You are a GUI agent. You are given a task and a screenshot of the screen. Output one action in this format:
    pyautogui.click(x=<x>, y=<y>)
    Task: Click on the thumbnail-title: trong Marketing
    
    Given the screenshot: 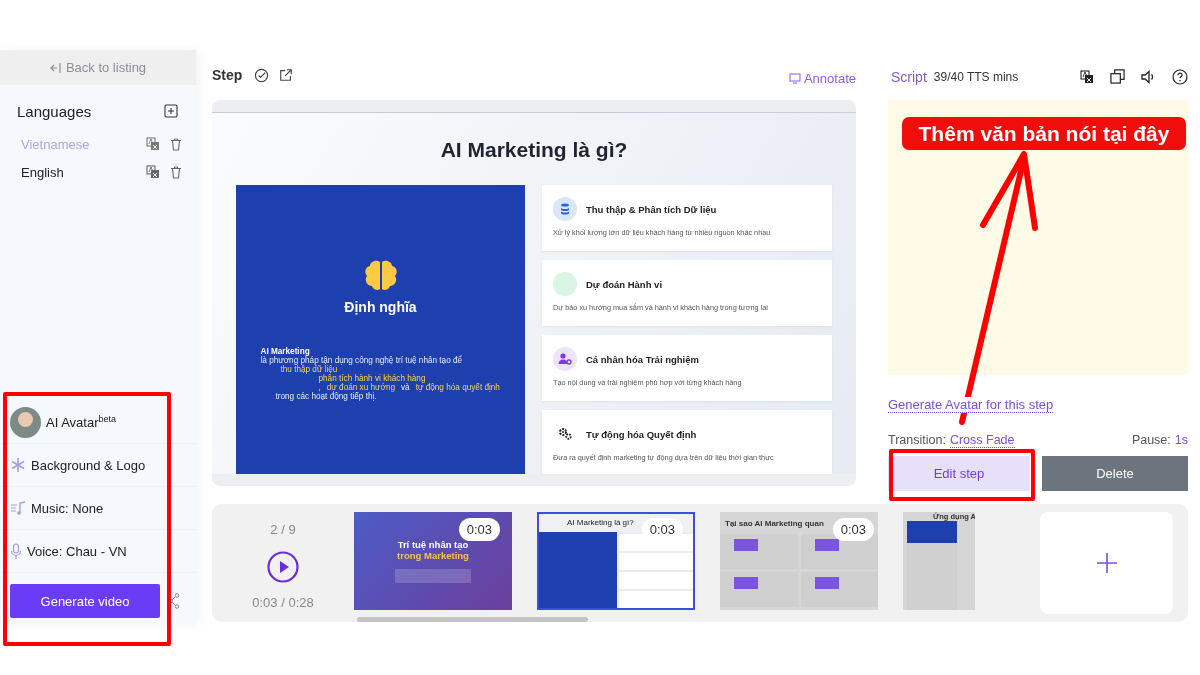 What is the action you would take?
    pyautogui.click(x=433, y=555)
    